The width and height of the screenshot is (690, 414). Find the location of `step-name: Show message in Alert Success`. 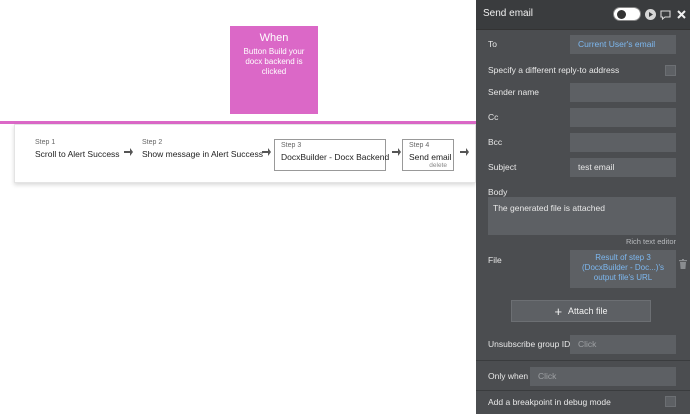

step-name: Show message in Alert Success is located at coordinates (202, 154).